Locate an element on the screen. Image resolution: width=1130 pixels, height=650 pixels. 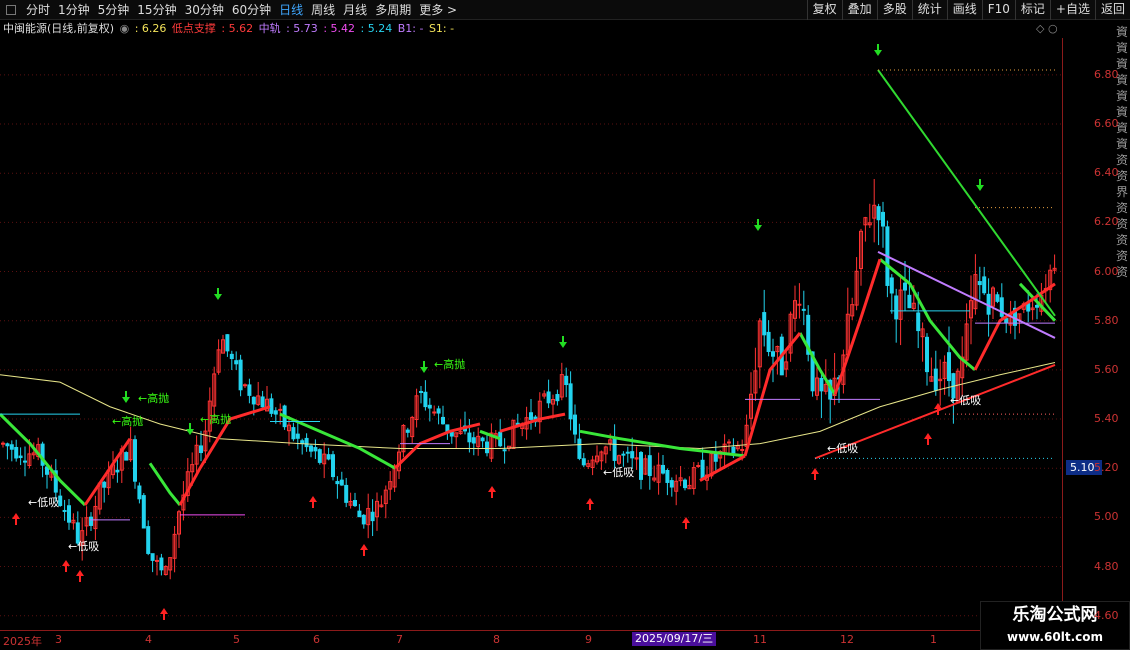
back-button: 返回 is located at coordinates (1112, 10).